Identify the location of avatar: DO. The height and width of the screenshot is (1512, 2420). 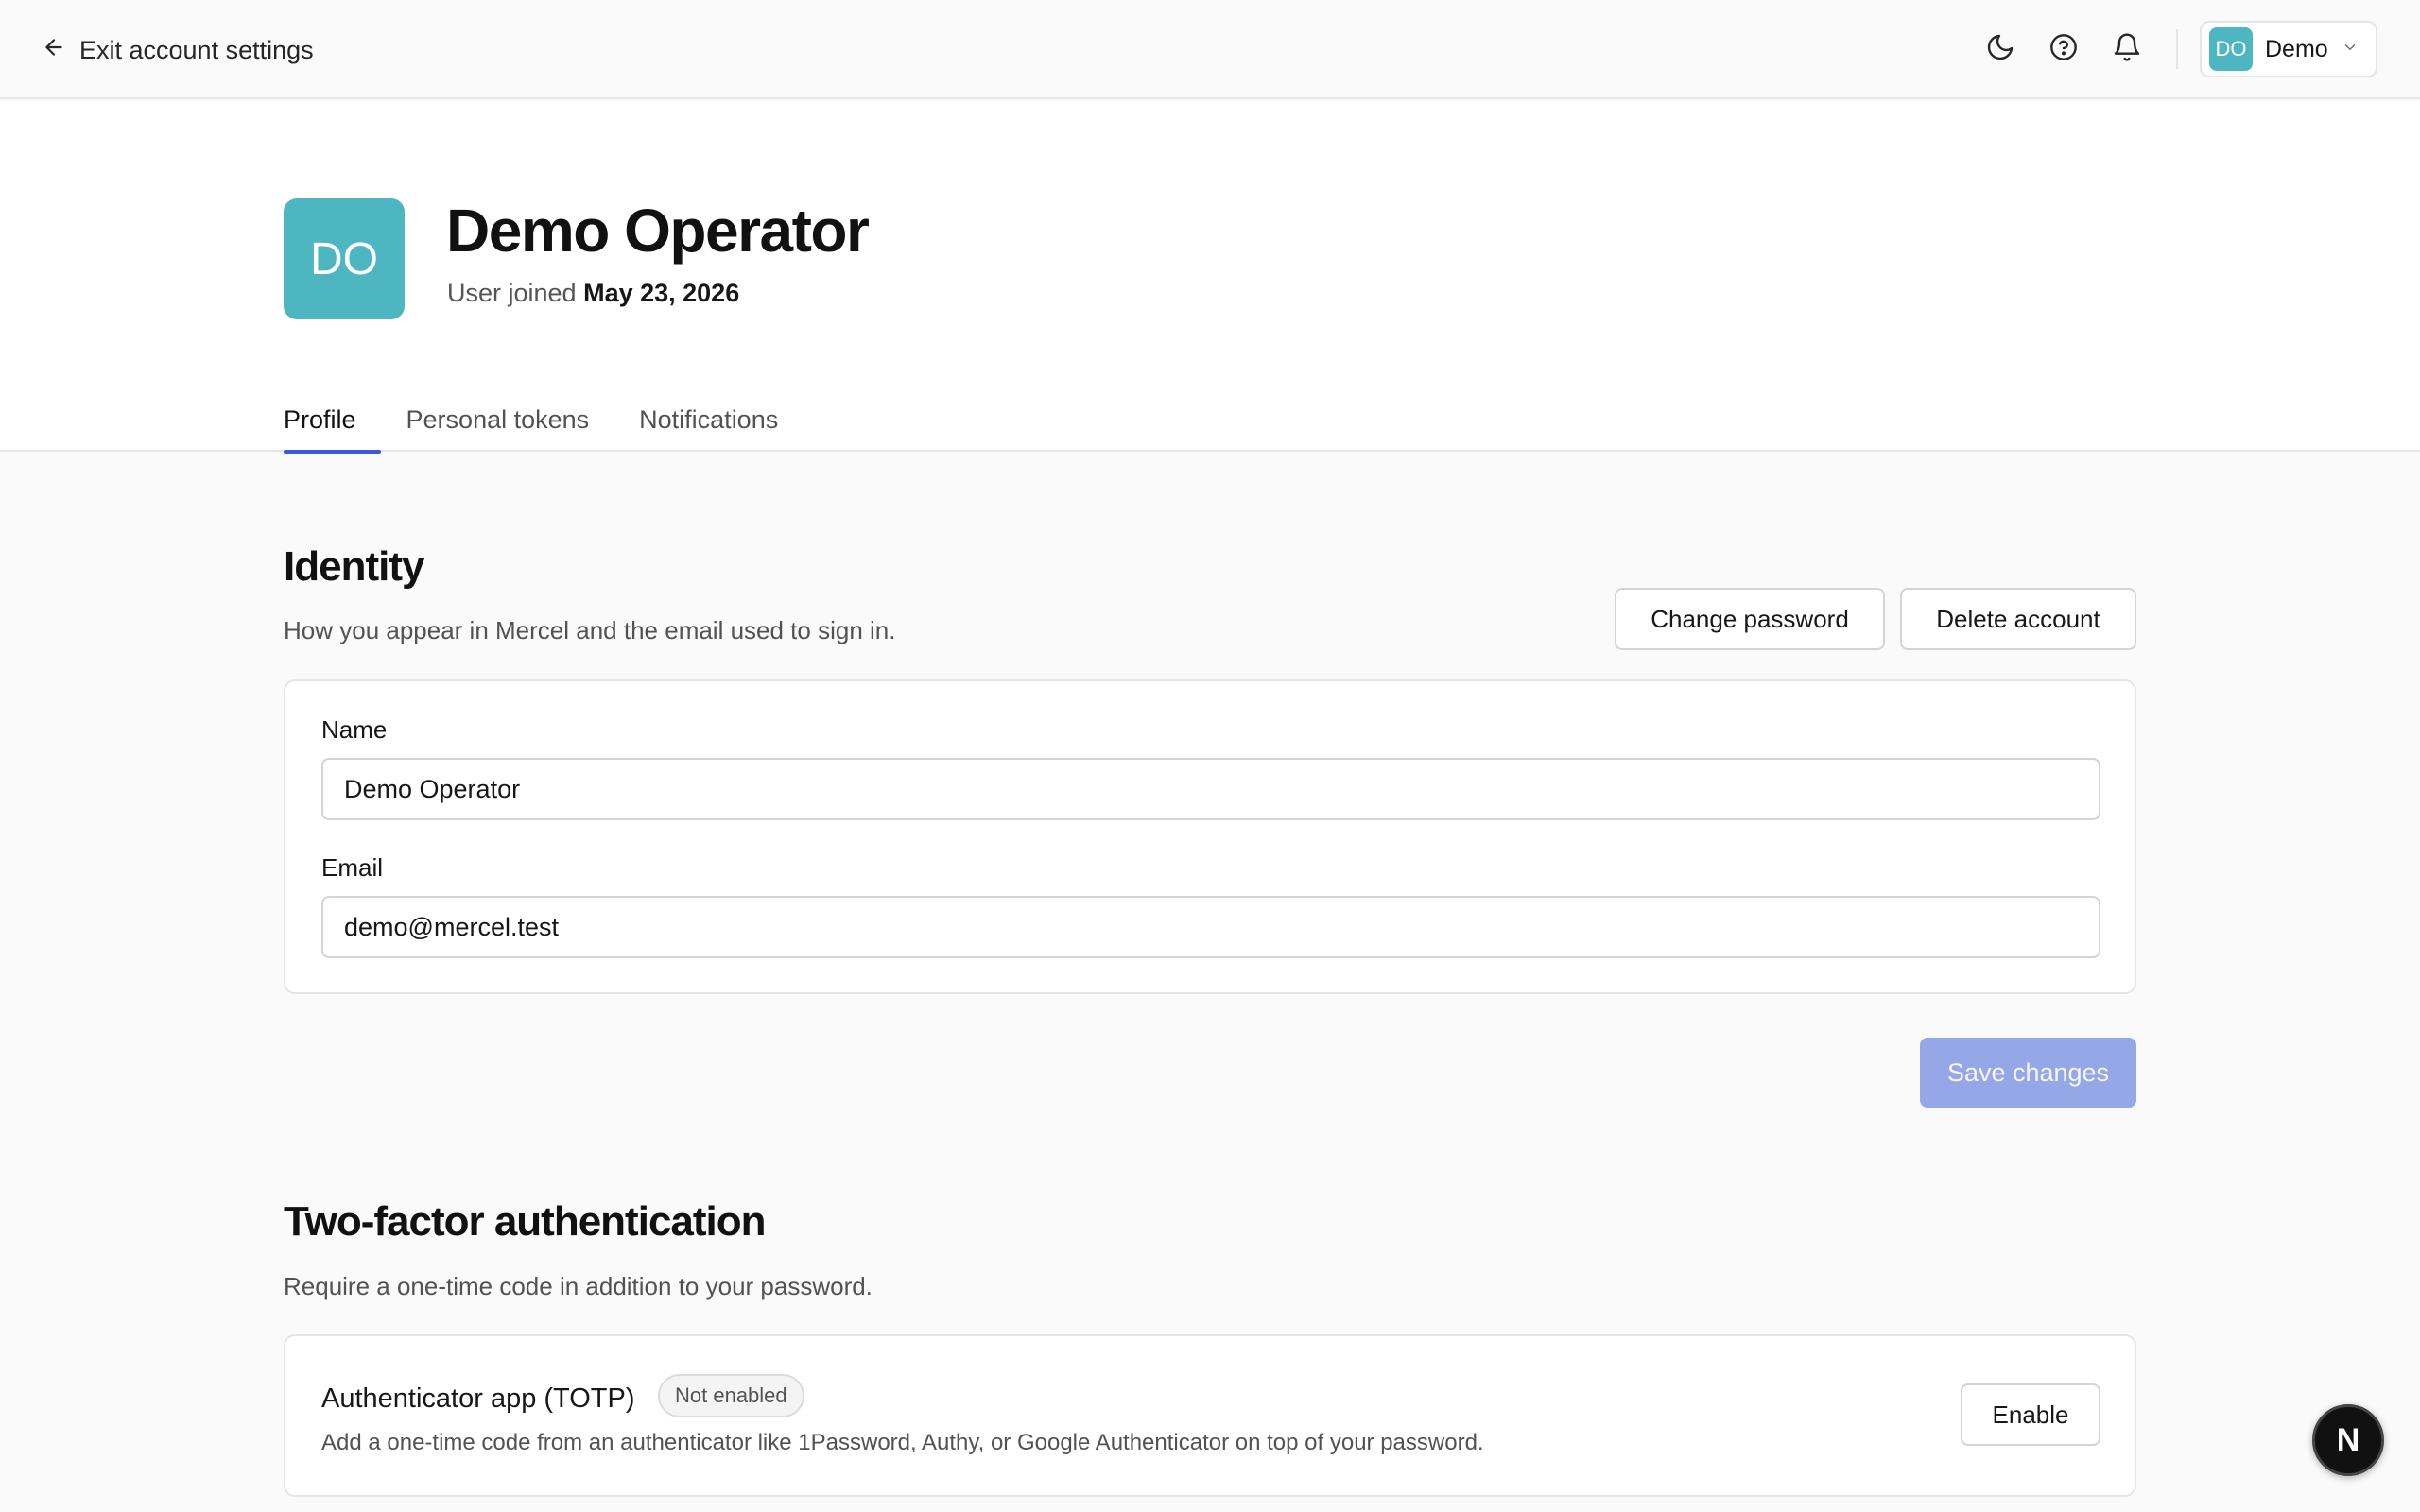
(2231, 49).